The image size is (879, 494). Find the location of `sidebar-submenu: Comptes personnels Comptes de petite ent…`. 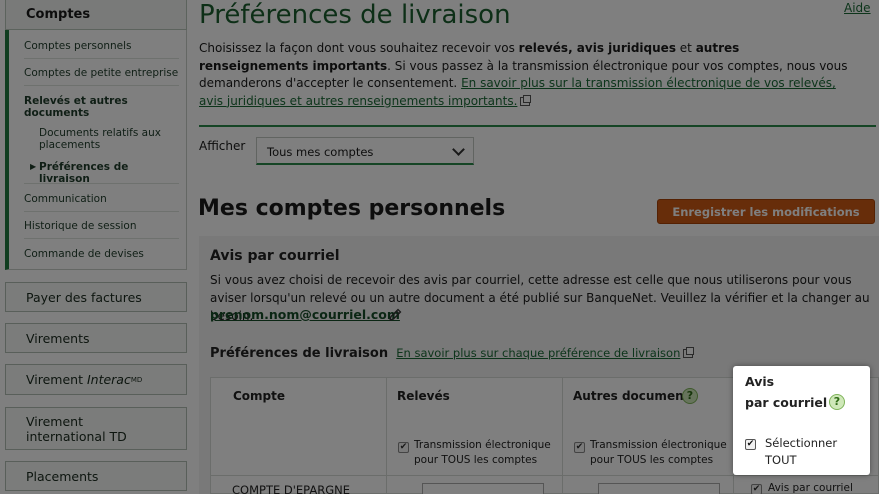

sidebar-submenu: Comptes personnels Comptes de petite ent… is located at coordinates (96, 150).